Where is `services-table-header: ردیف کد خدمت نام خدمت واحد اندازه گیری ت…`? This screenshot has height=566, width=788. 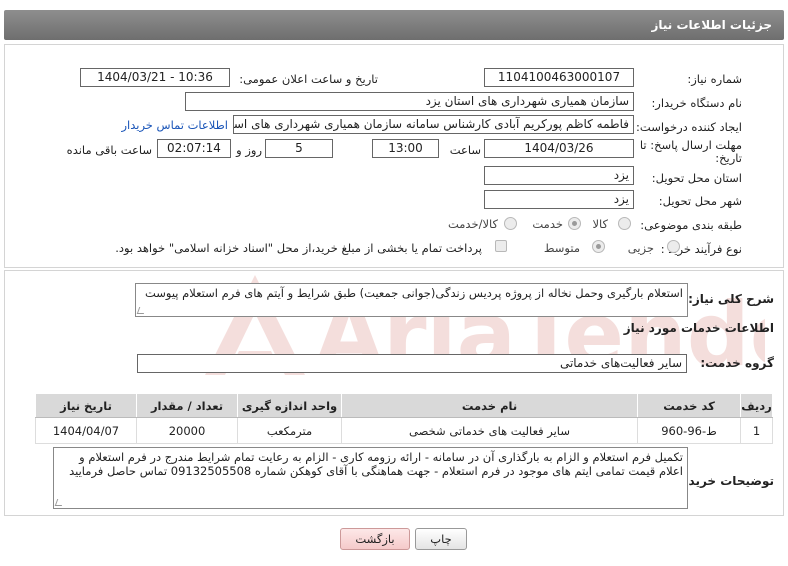 services-table-header: ردیف کد خدمت نام خدمت واحد اندازه گیری ت… is located at coordinates (404, 405).